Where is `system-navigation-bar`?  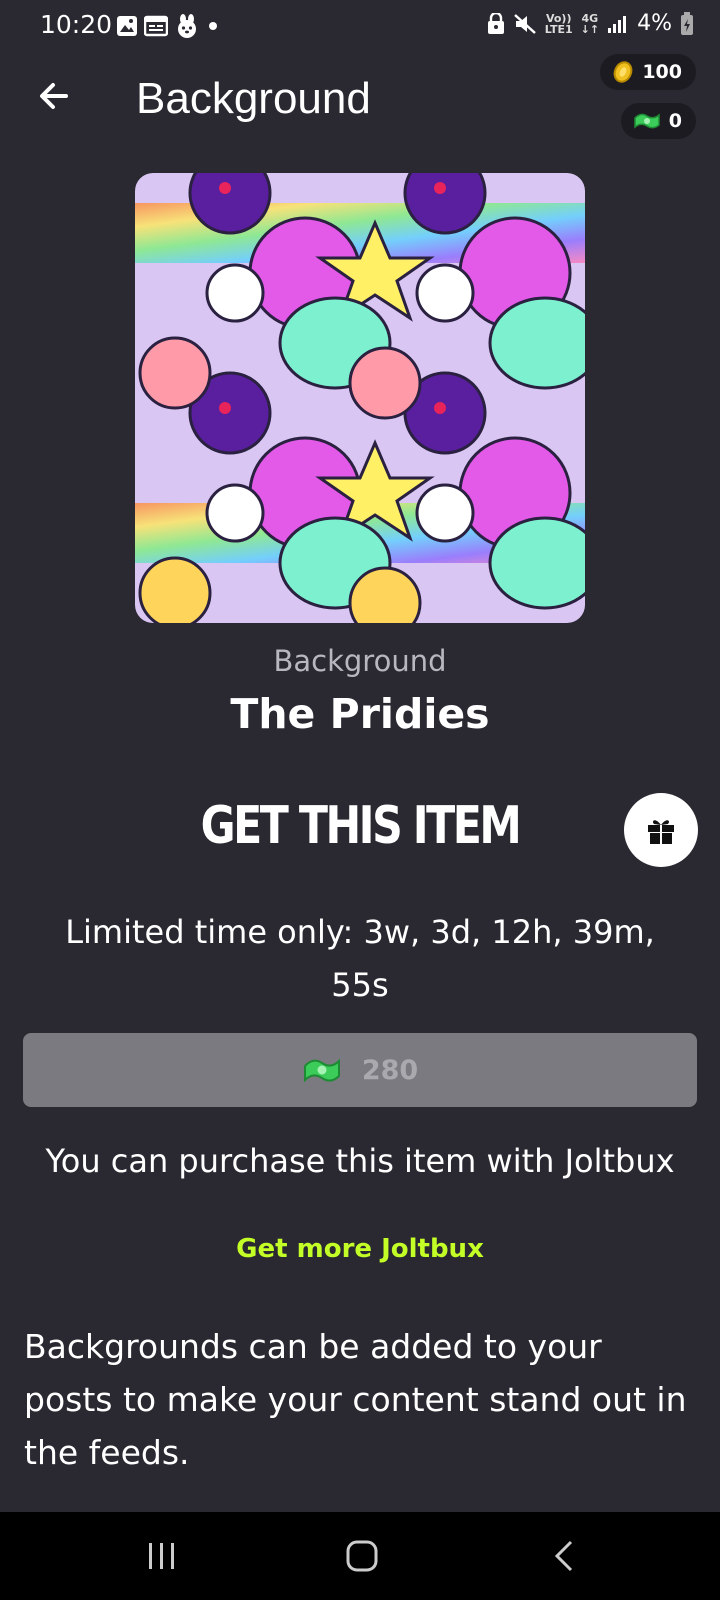 system-navigation-bar is located at coordinates (360, 1556).